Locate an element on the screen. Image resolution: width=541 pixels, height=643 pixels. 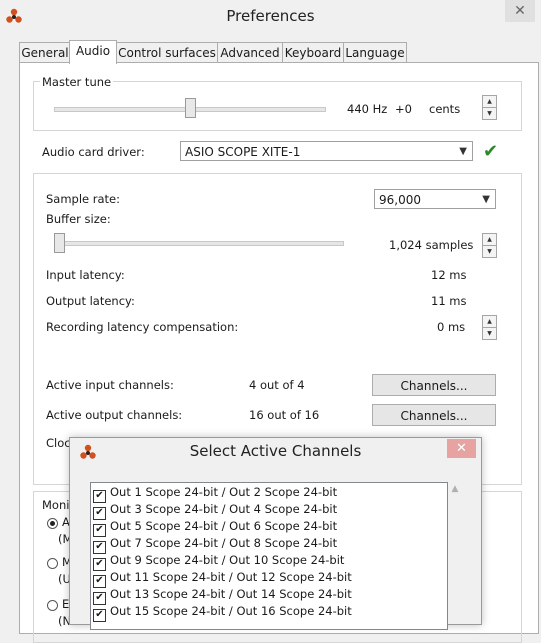
master-tune-group: Master tune 440 Hz +0 cents ▲ ▼ is located at coordinates (277, 103).